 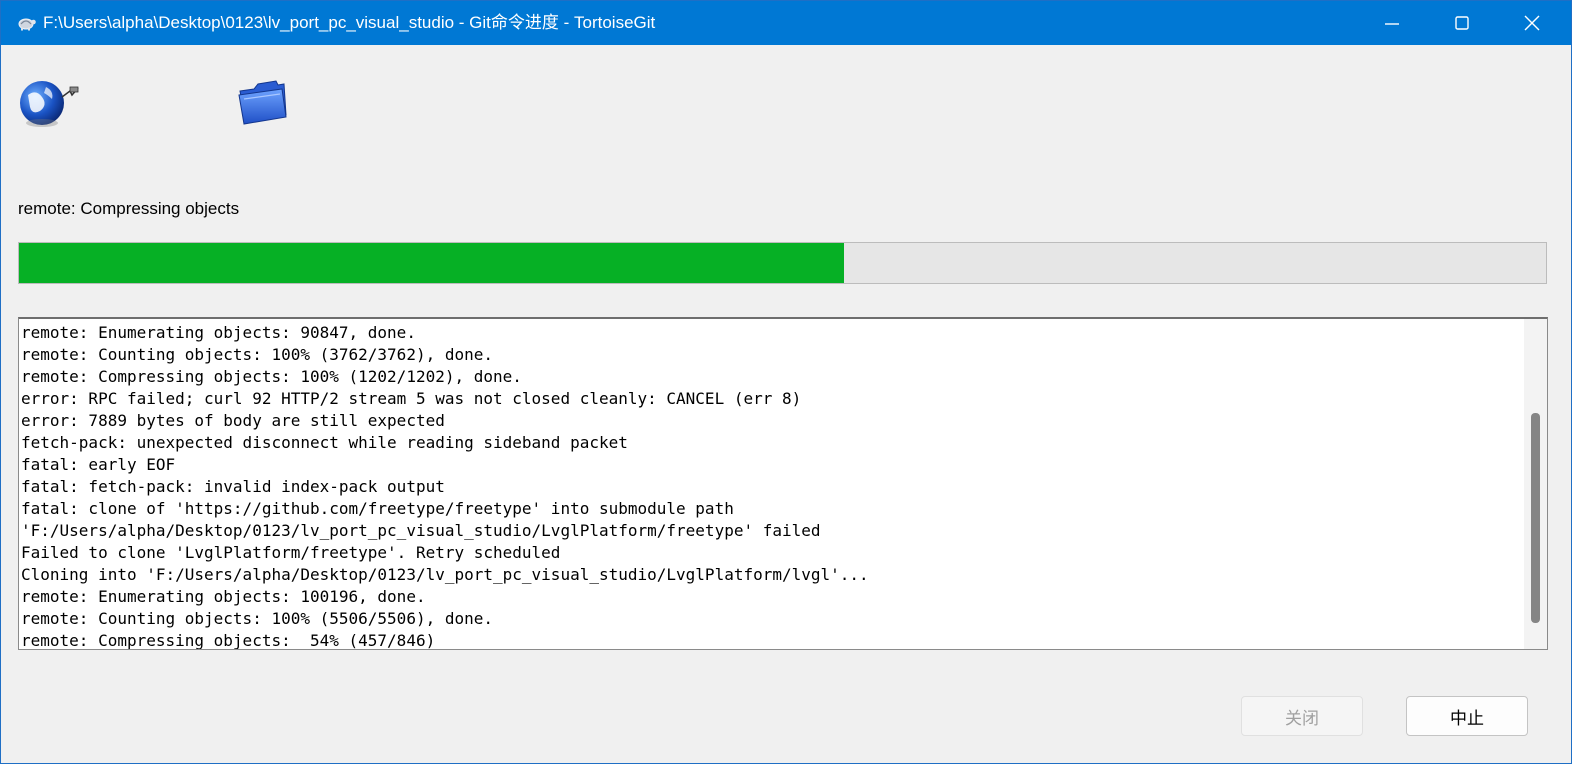 What do you see at coordinates (263, 102) in the screenshot?
I see `folder-icon` at bounding box center [263, 102].